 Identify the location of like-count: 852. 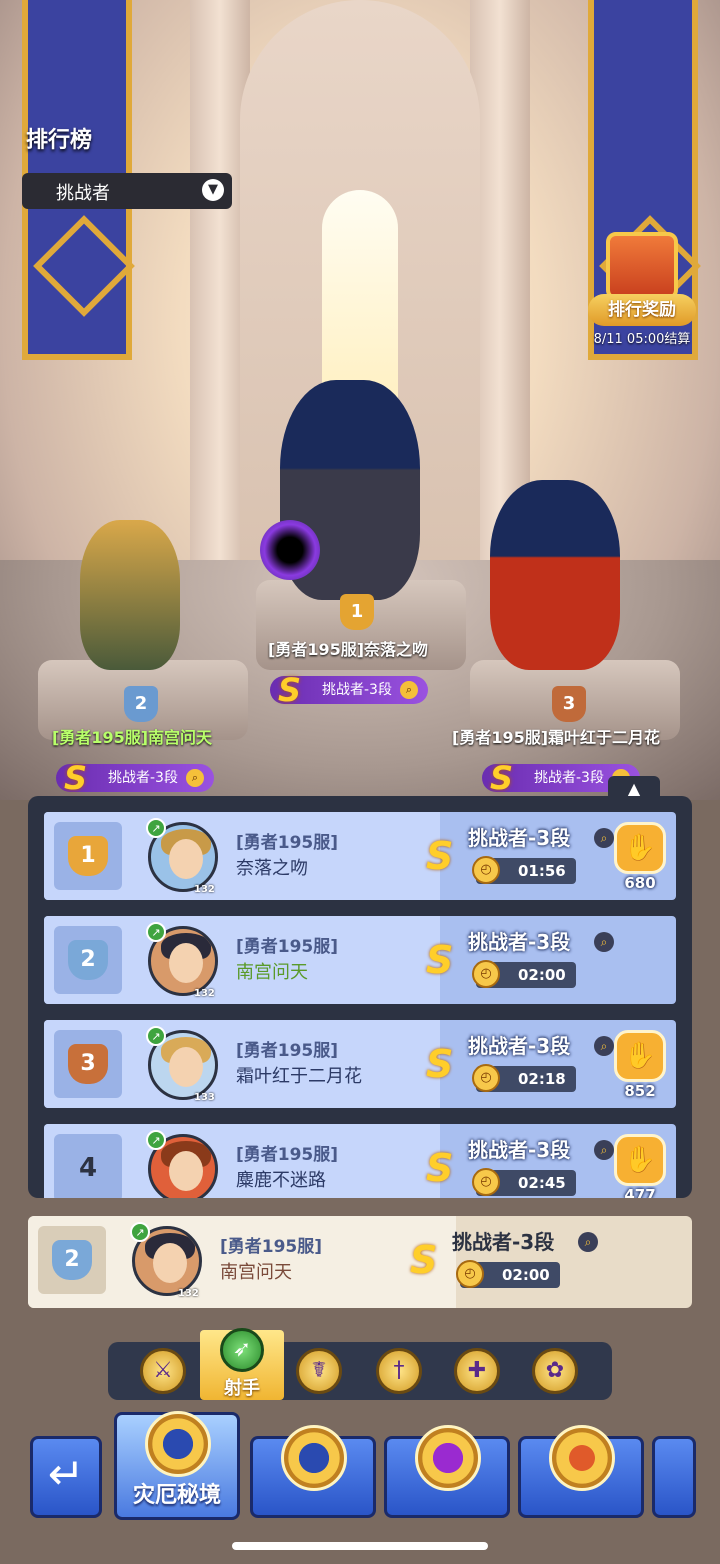
(640, 1091).